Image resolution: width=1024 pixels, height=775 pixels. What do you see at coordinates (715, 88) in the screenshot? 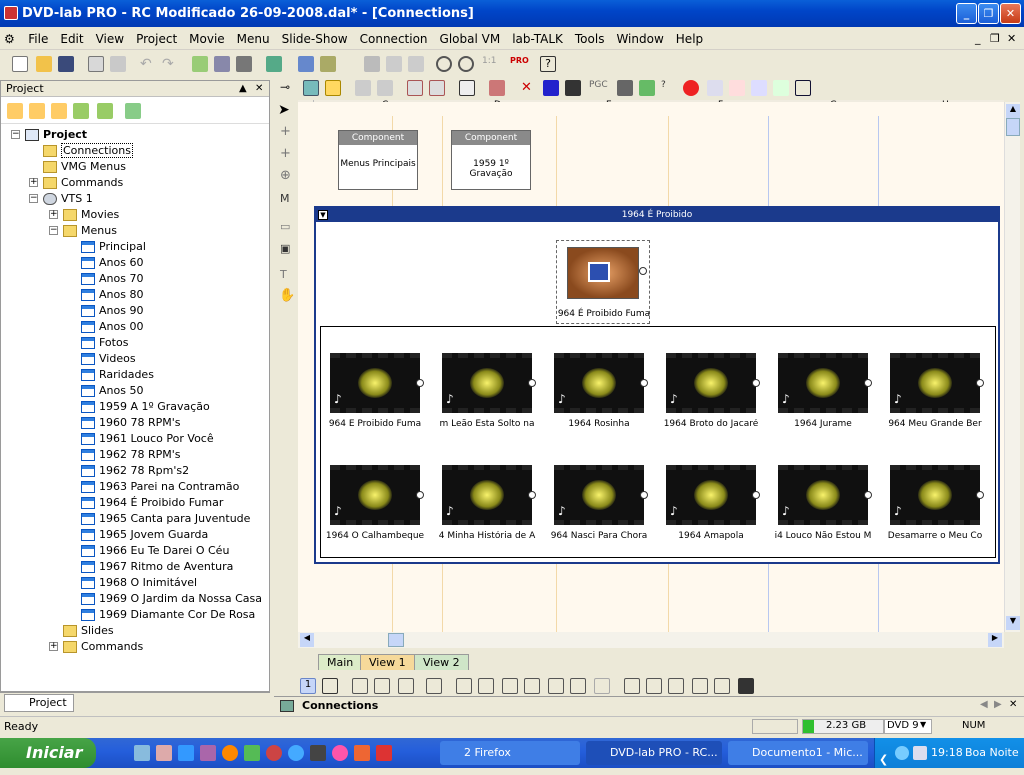
I see `um-icon` at bounding box center [715, 88].